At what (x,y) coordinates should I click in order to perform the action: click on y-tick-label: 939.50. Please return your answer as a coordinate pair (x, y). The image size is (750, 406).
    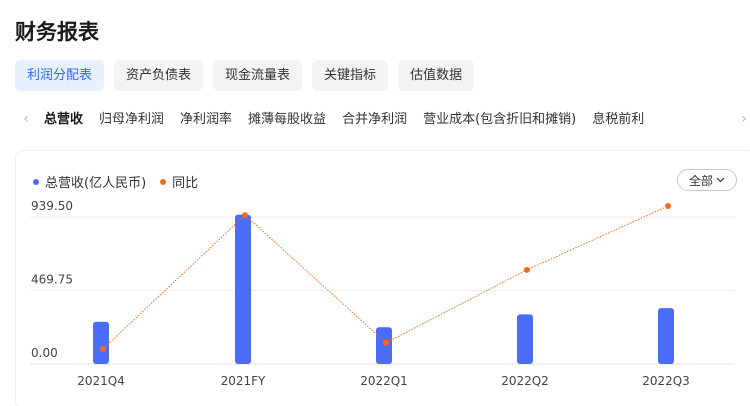
    Looking at the image, I should click on (52, 206).